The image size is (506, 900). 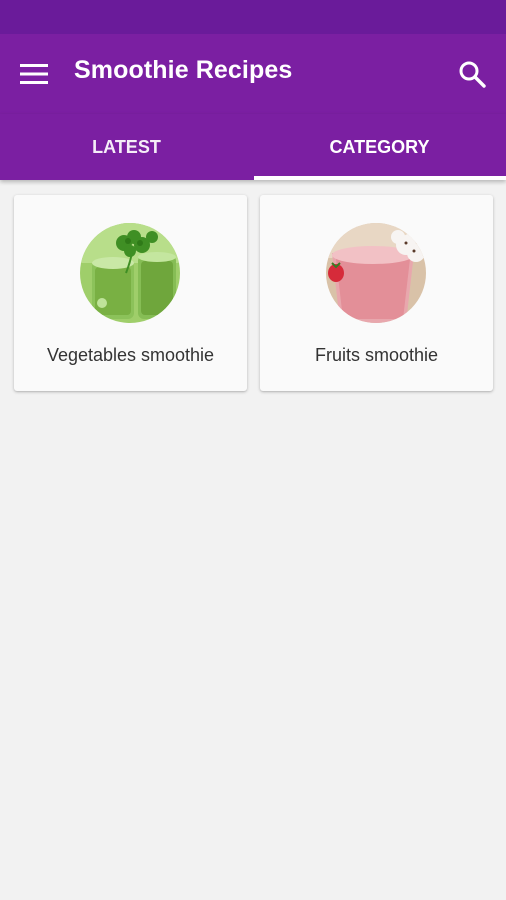 I want to click on app-bar: Smoothie Recipes, so click(x=253, y=74).